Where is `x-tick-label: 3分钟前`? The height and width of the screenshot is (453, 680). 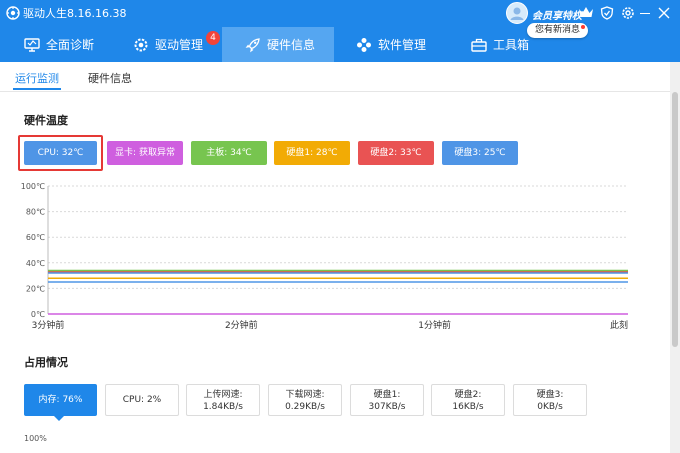
x-tick-label: 3分钟前 is located at coordinates (48, 325).